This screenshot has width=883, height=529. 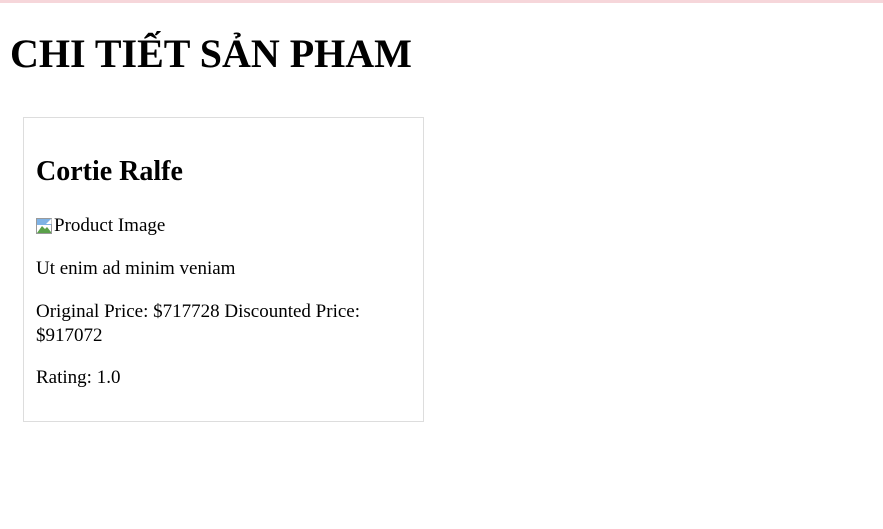 What do you see at coordinates (136, 268) in the screenshot?
I see `product-description: Ut enim ad minim veniam` at bounding box center [136, 268].